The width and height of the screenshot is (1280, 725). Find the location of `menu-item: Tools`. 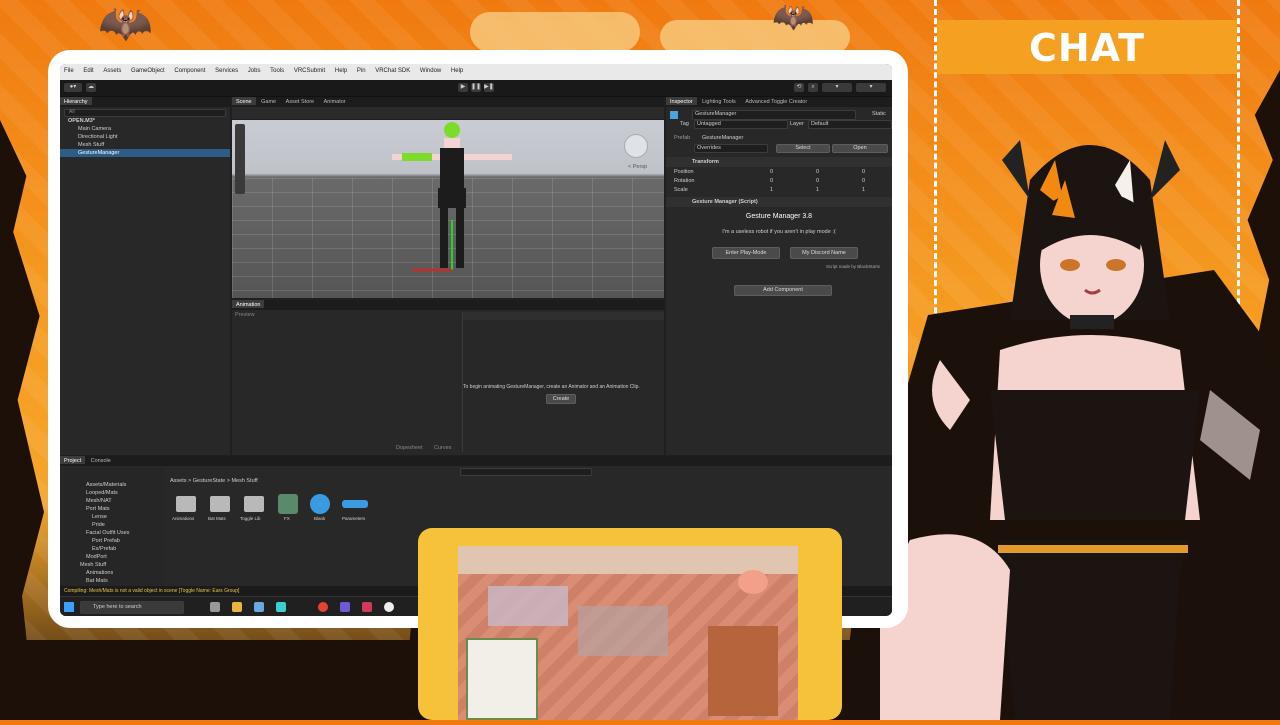

menu-item: Tools is located at coordinates (277, 71).